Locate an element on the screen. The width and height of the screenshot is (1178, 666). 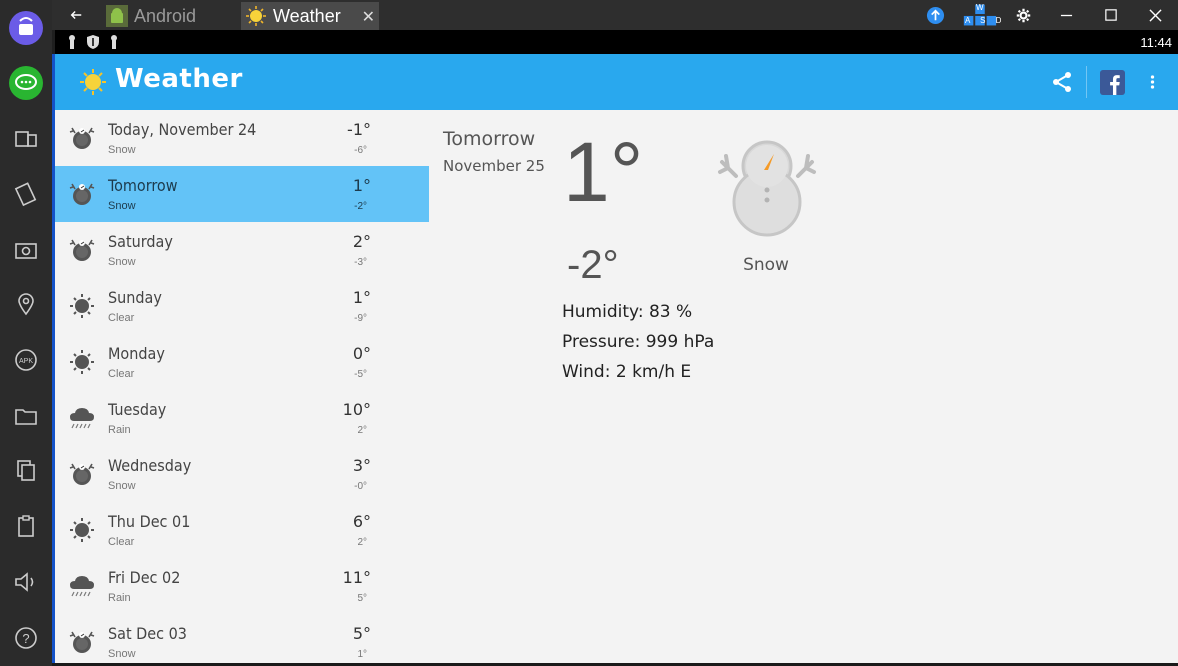
tab-close-button: ✕ is located at coordinates (368, 17).